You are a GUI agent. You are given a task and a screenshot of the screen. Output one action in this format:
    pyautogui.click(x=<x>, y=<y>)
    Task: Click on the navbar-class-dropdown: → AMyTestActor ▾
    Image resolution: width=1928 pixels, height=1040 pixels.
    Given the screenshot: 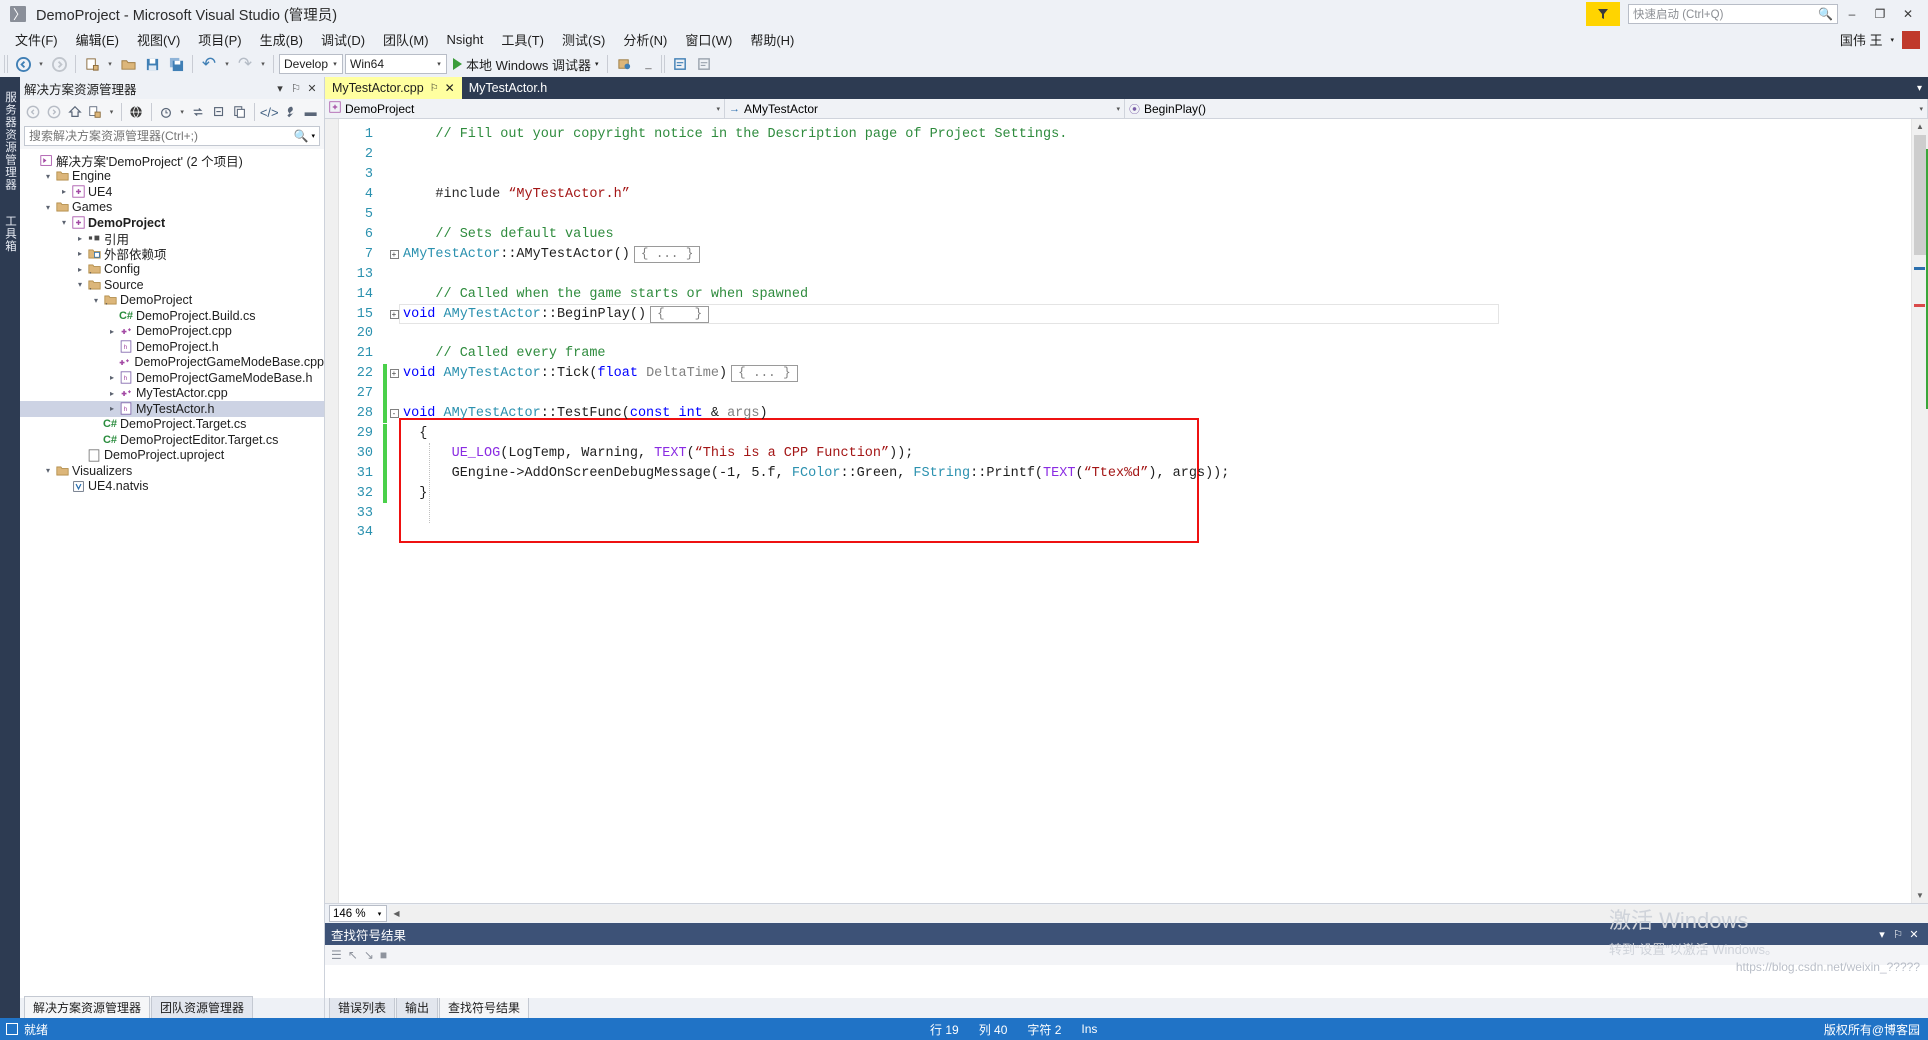 What is the action you would take?
    pyautogui.click(x=925, y=108)
    